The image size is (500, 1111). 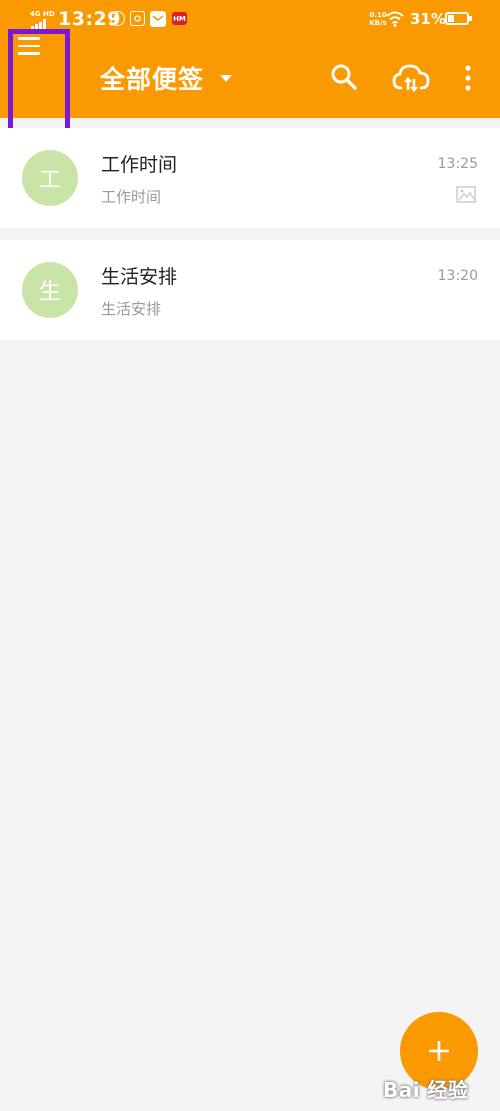 I want to click on battery-level, so click(x=451, y=18).